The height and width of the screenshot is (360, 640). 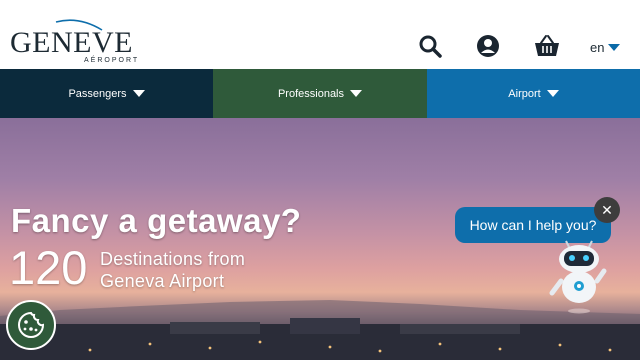 I want to click on nav-item-professionals: Professionals, so click(x=320, y=93).